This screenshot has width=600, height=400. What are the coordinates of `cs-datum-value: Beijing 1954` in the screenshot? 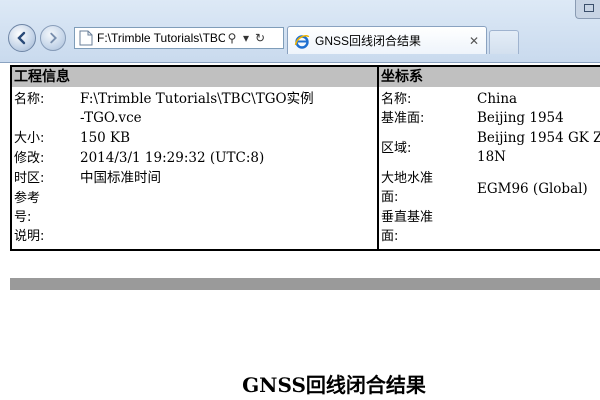 It's located at (520, 118).